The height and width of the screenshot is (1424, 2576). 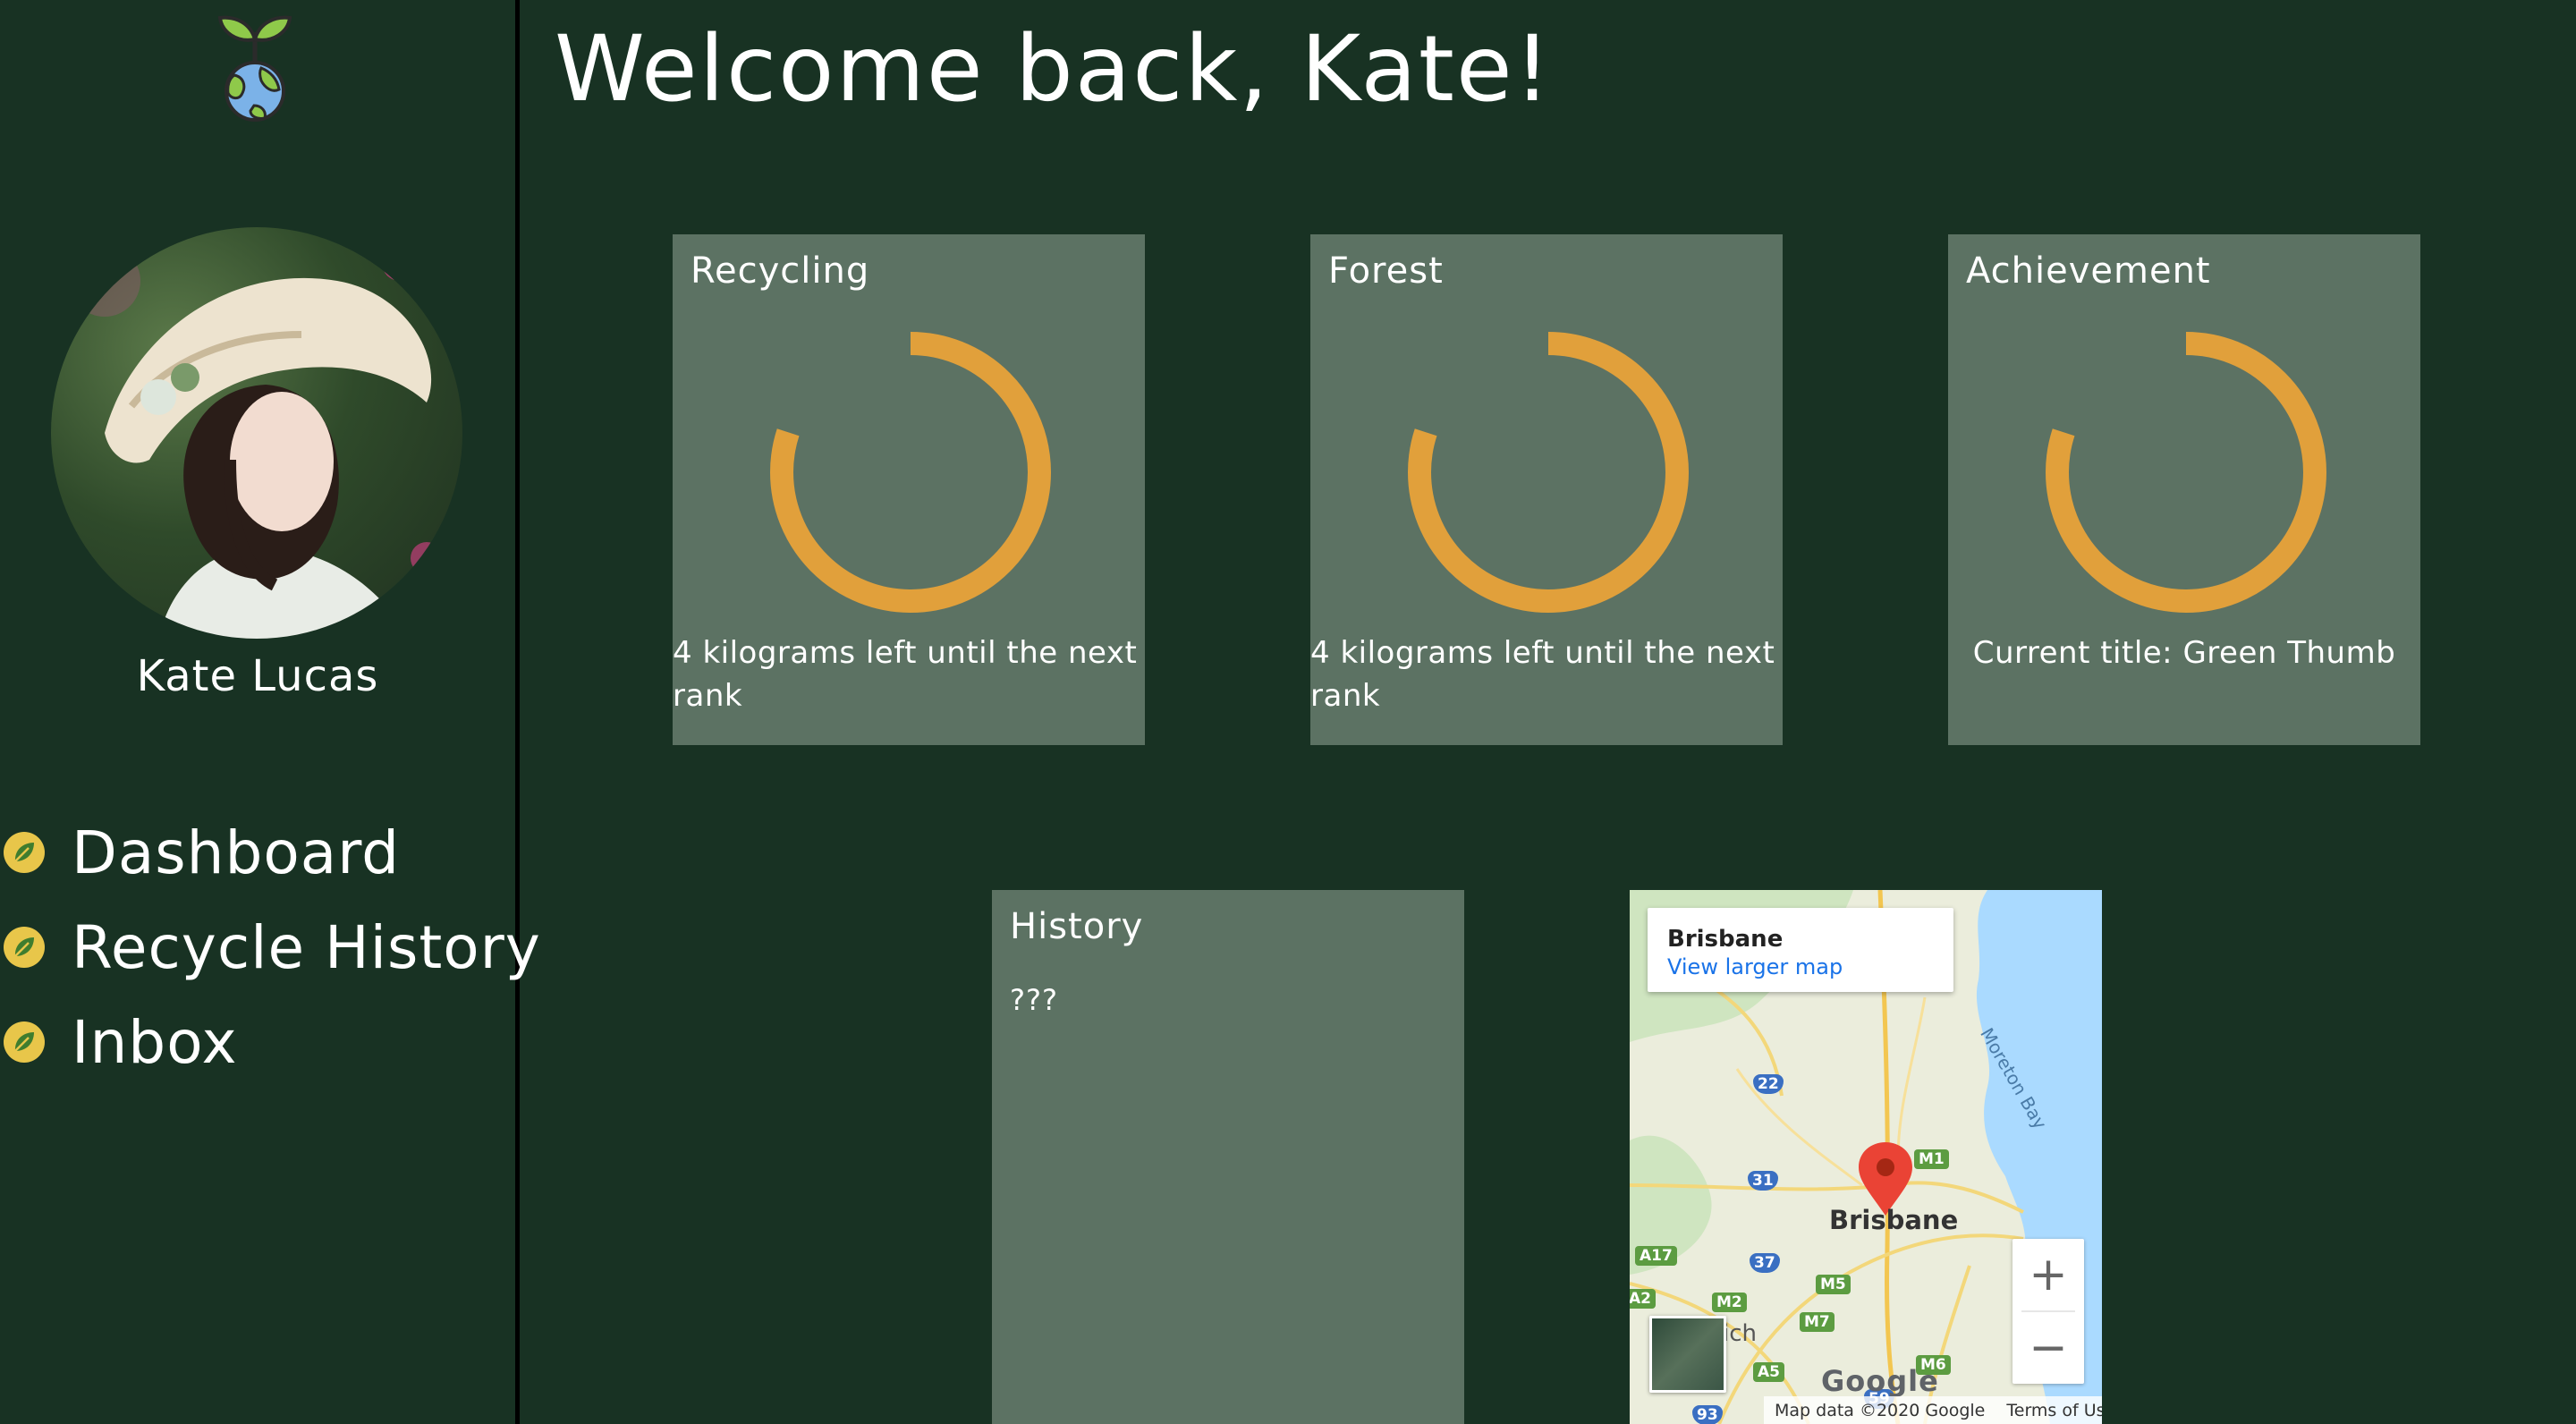 What do you see at coordinates (1643, 1299) in the screenshot?
I see `road-label: A2` at bounding box center [1643, 1299].